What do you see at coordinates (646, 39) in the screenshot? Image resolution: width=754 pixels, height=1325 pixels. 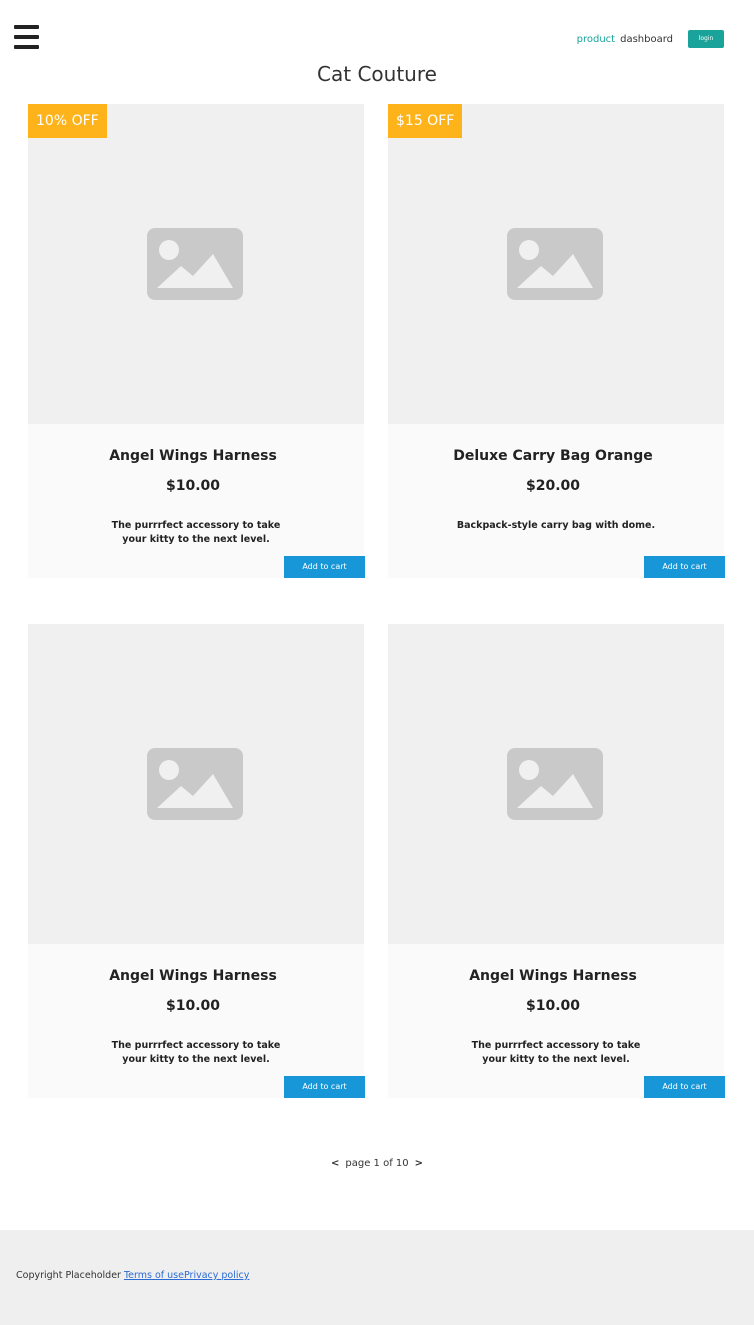 I see `nav-dashboard-link: dashboard` at bounding box center [646, 39].